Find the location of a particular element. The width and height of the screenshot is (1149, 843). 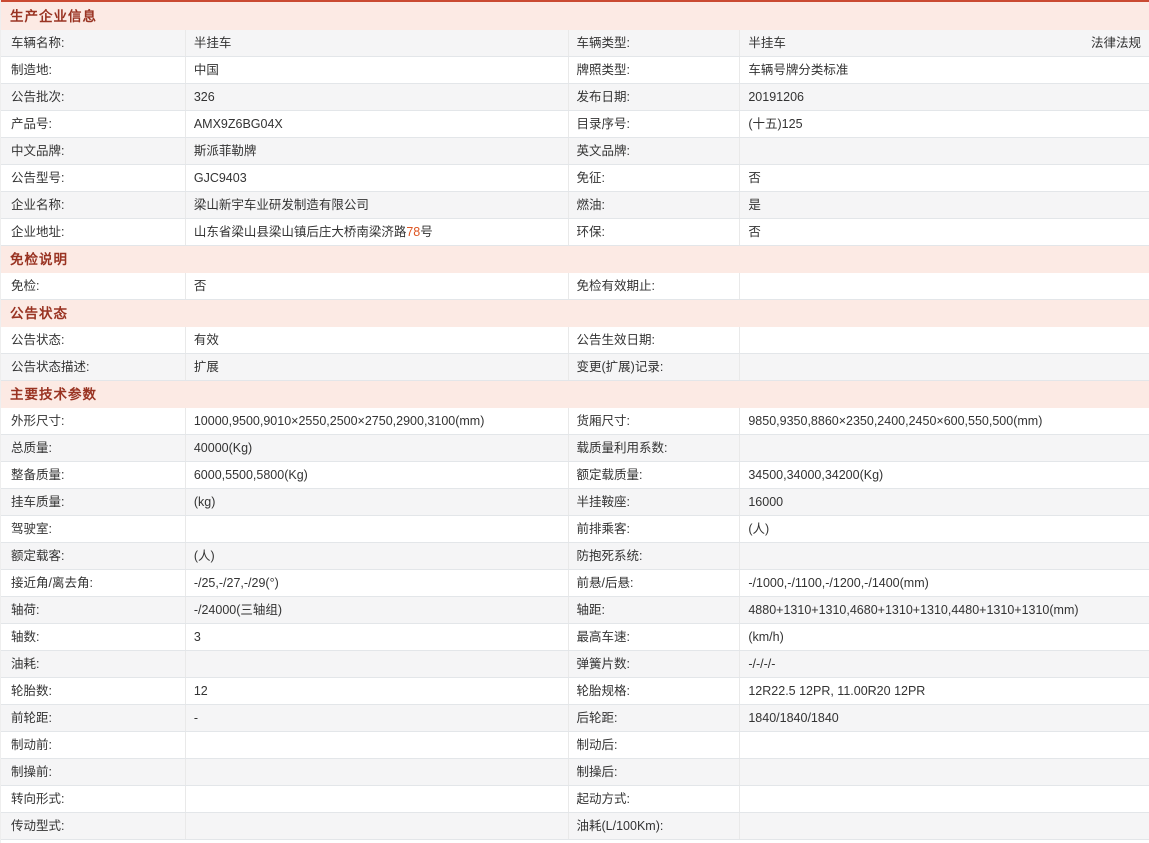

table-row: 公告状态: 有效 公告生效日期: is located at coordinates (575, 340).